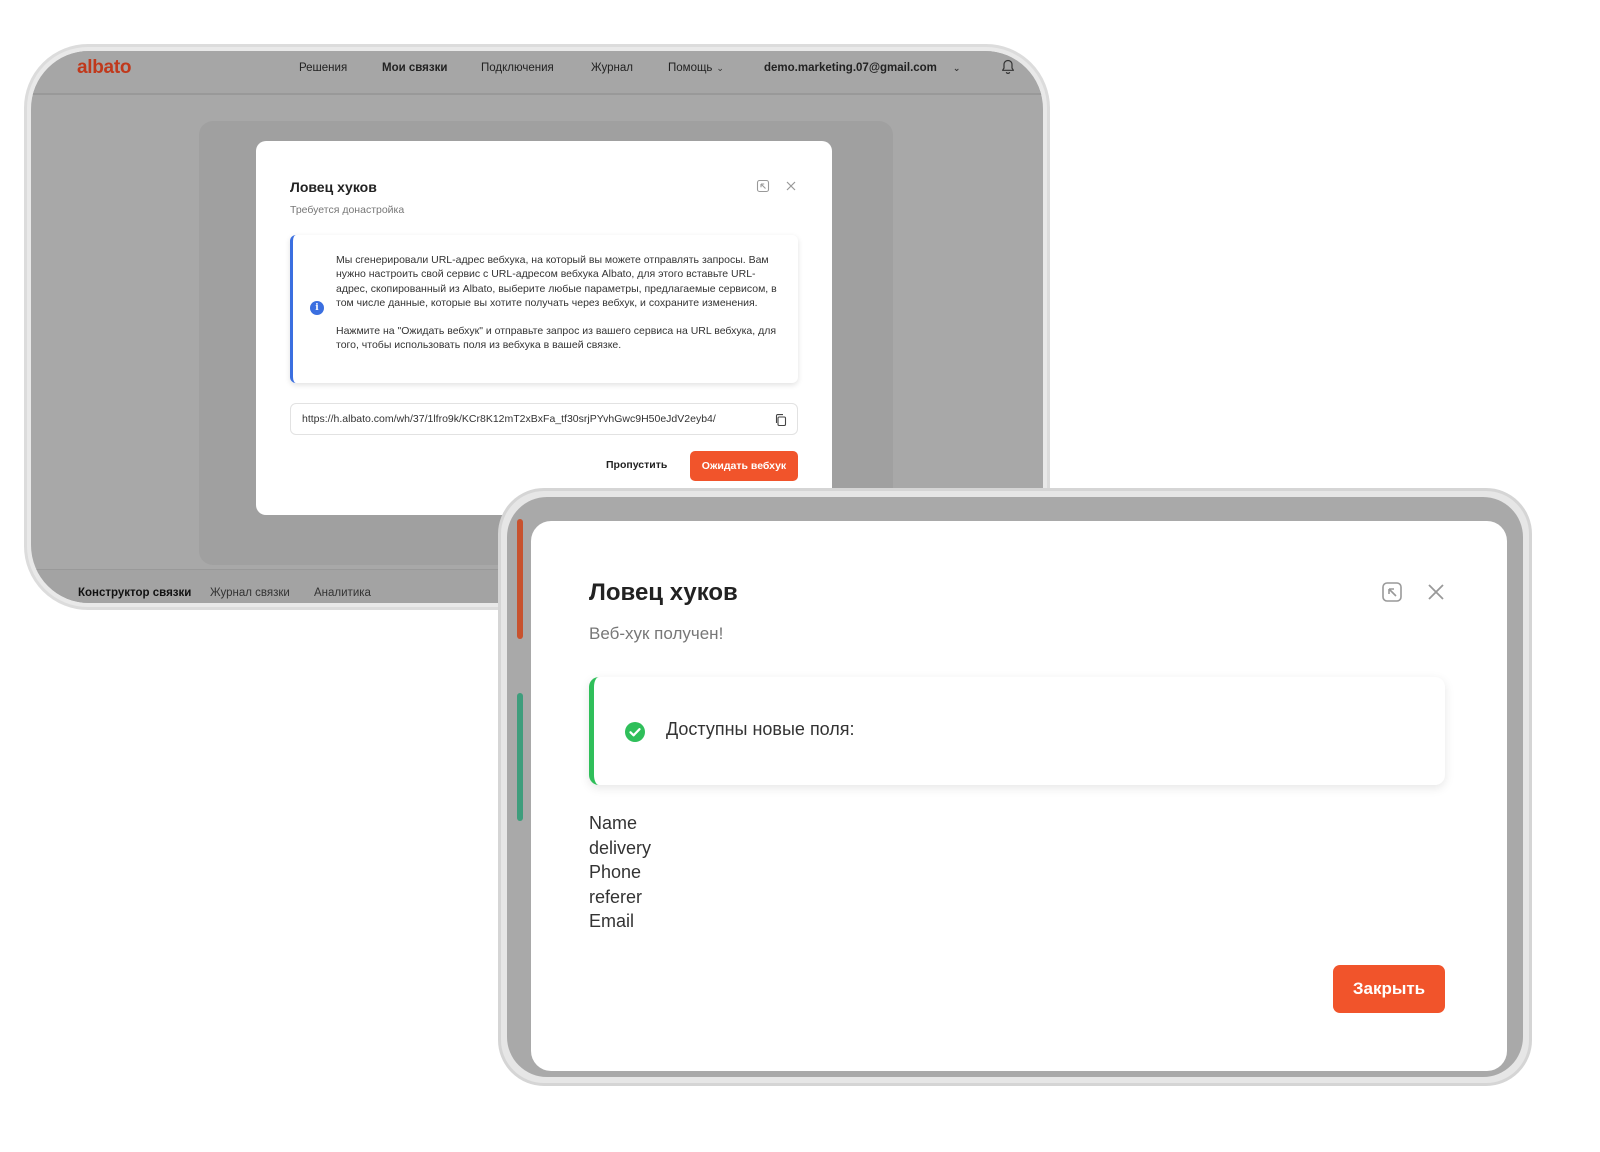  I want to click on nav-item-solutions: Решения, so click(323, 68).